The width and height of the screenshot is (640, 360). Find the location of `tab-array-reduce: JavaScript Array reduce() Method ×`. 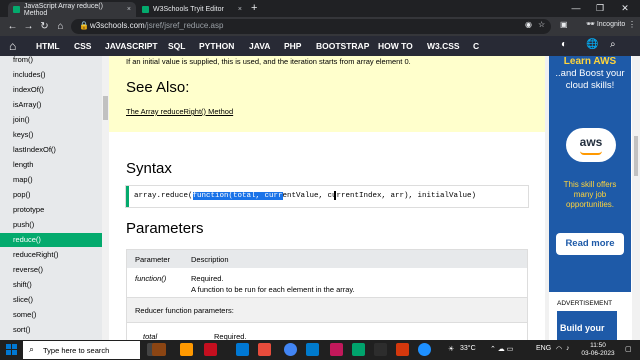

tab-array-reduce: JavaScript Array reduce() Method × is located at coordinates (72, 9).